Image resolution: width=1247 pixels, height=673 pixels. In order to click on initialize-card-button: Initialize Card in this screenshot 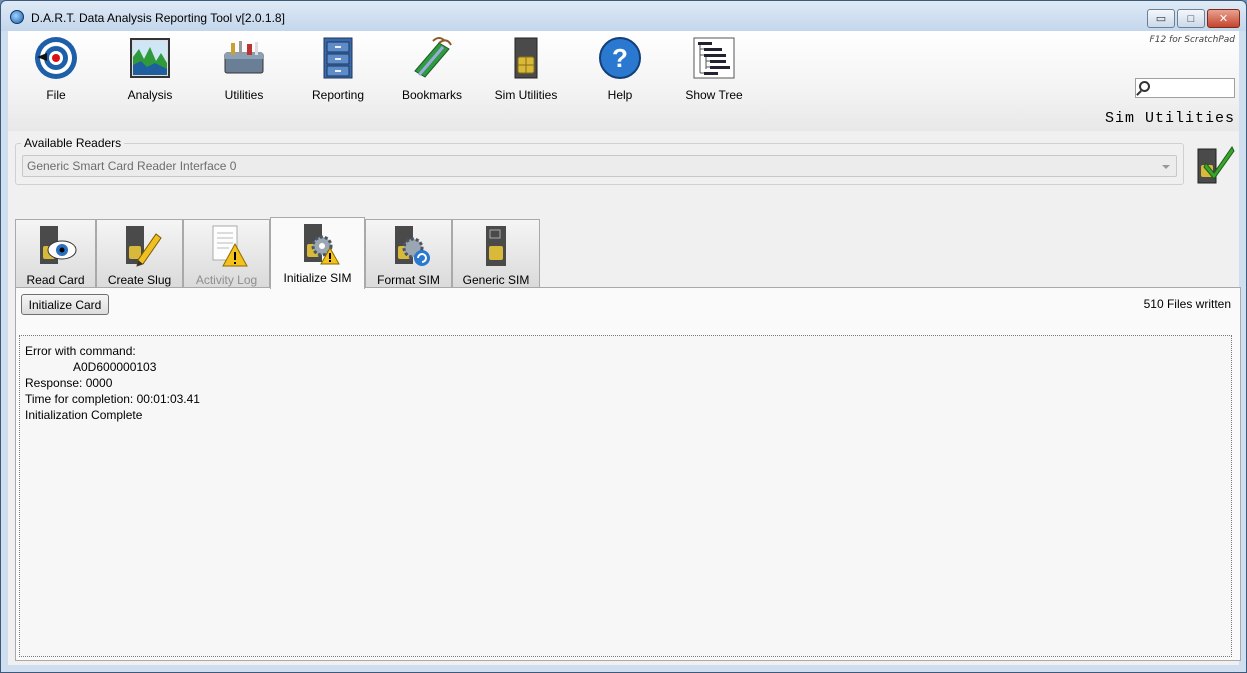, I will do `click(65, 304)`.